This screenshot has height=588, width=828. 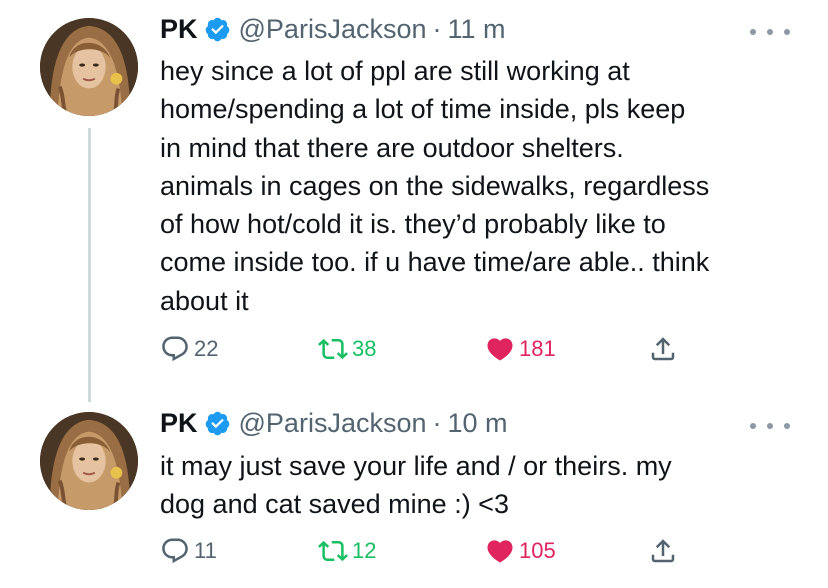 I want to click on tweet-header: PK @ParisJackson · 11 m, so click(x=333, y=29).